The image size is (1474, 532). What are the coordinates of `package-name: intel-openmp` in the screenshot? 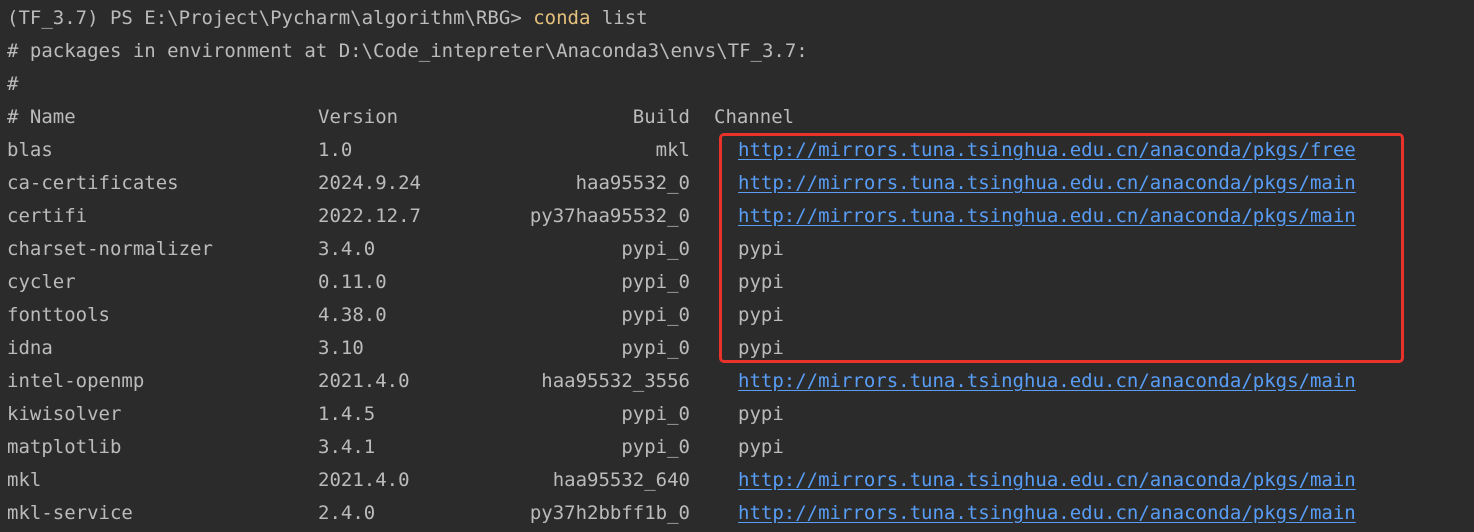 It's located at (76, 381).